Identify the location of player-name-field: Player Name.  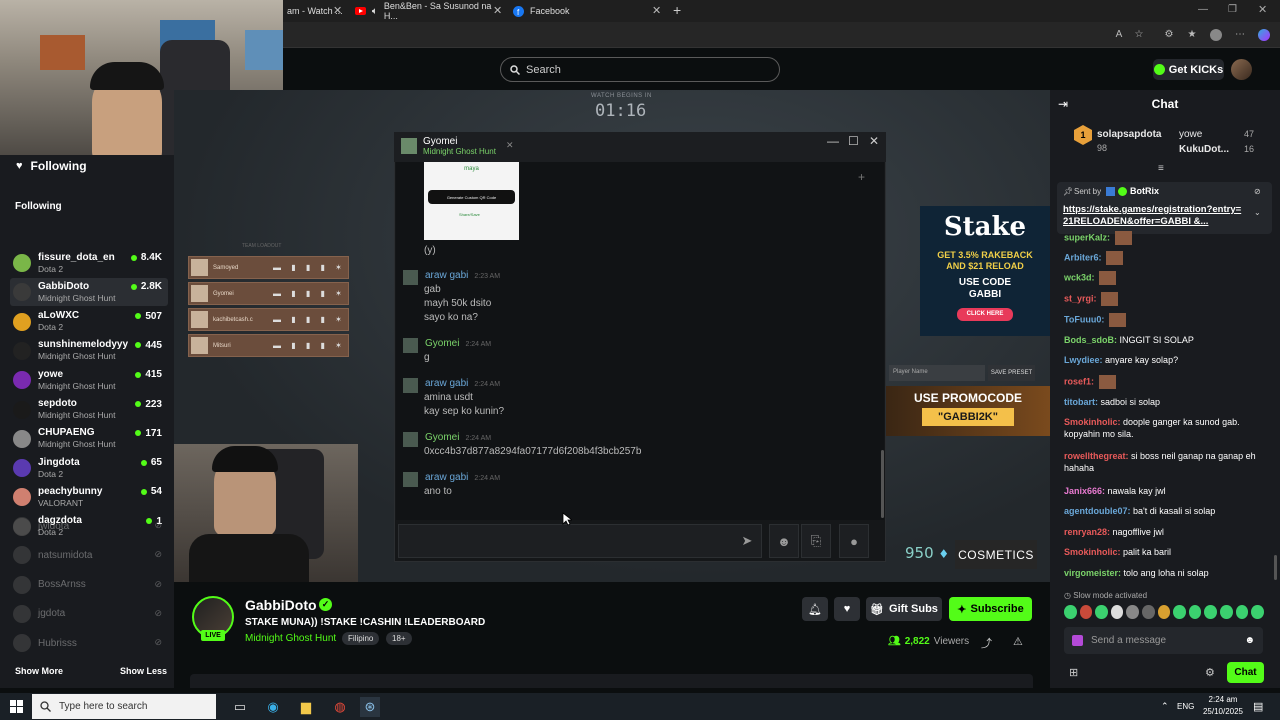
(937, 373).